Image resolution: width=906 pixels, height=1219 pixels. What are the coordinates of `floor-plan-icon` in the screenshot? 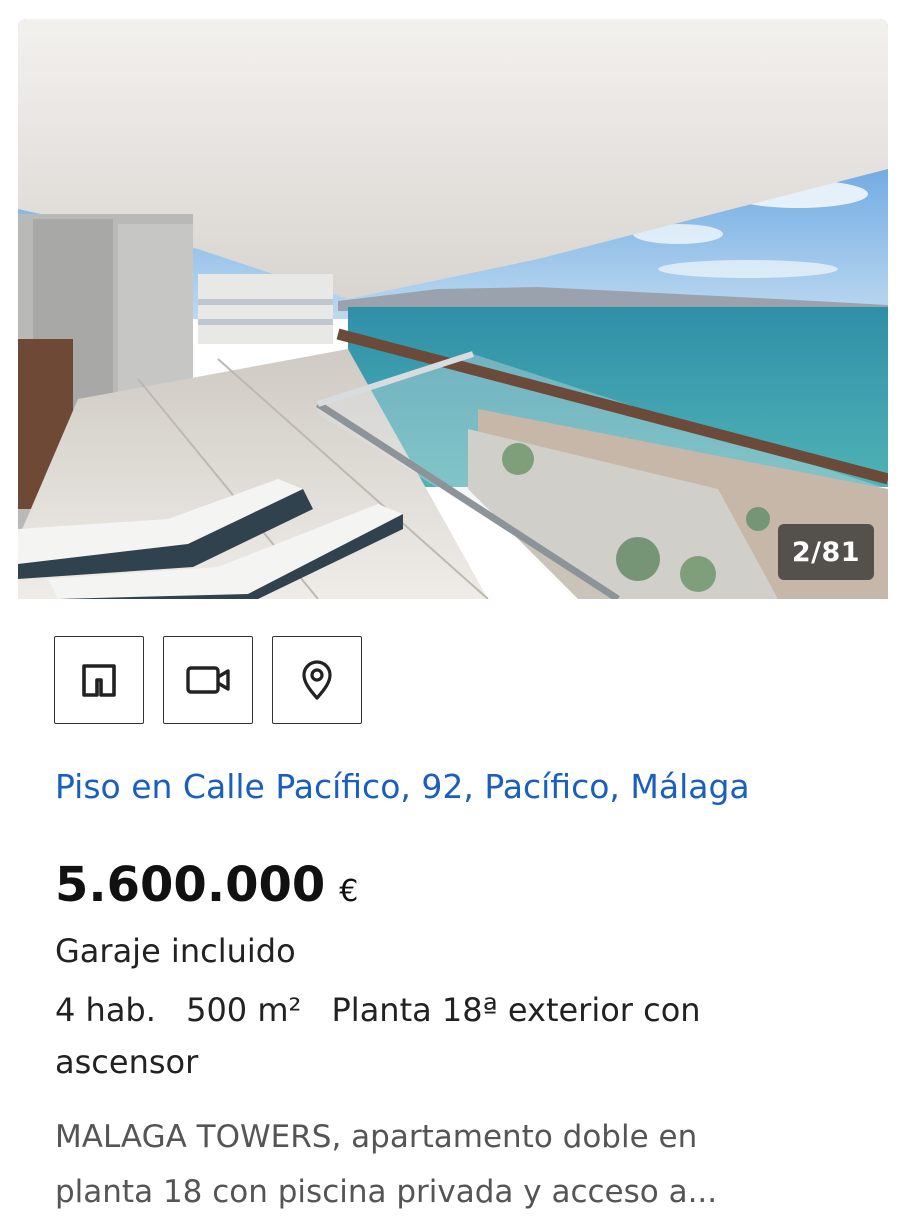 It's located at (99, 680).